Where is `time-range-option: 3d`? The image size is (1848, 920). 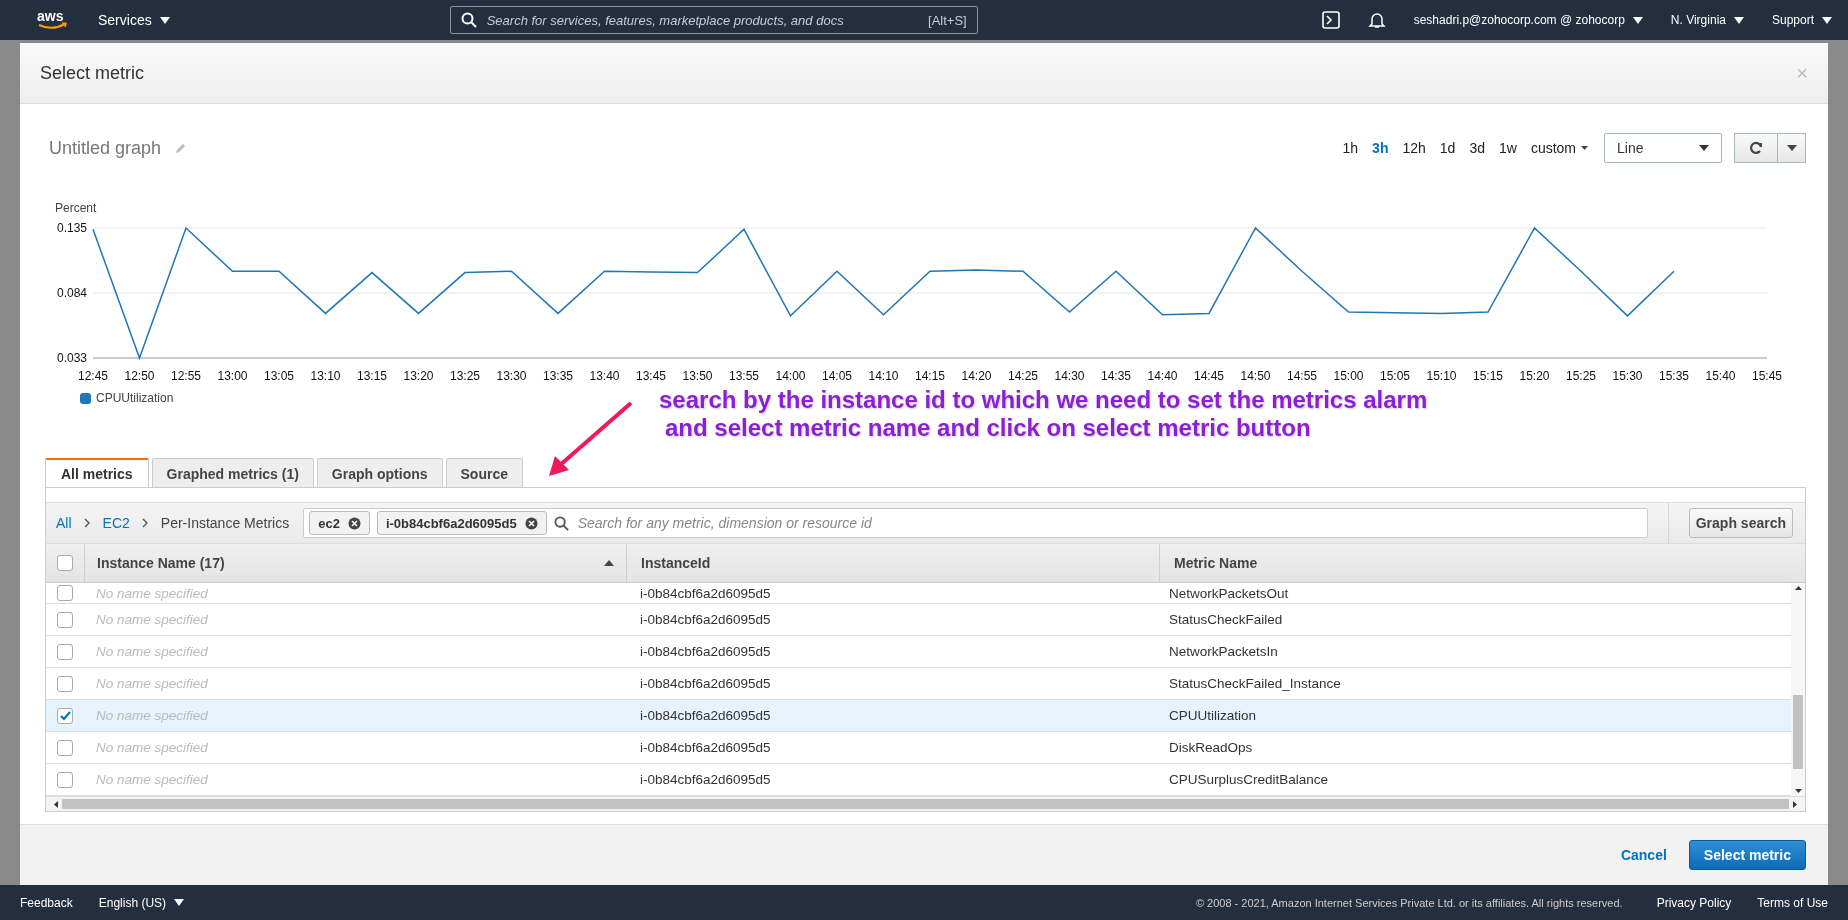 time-range-option: 3d is located at coordinates (1477, 148).